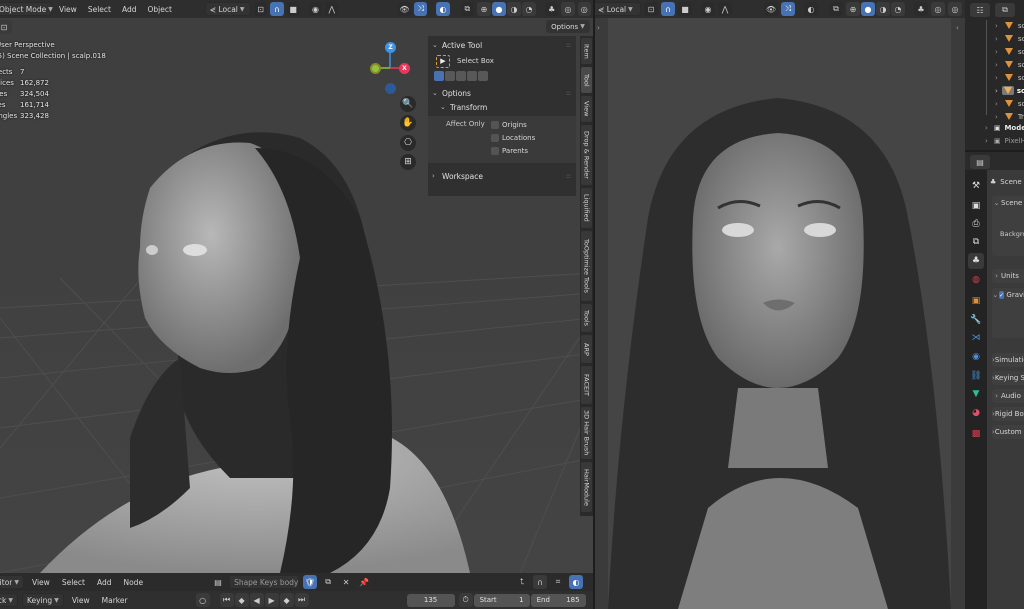 This screenshot has height=609, width=1024. What do you see at coordinates (6, 27) in the screenshot?
I see `toolbar-toggle-icon: ⊡` at bounding box center [6, 27].